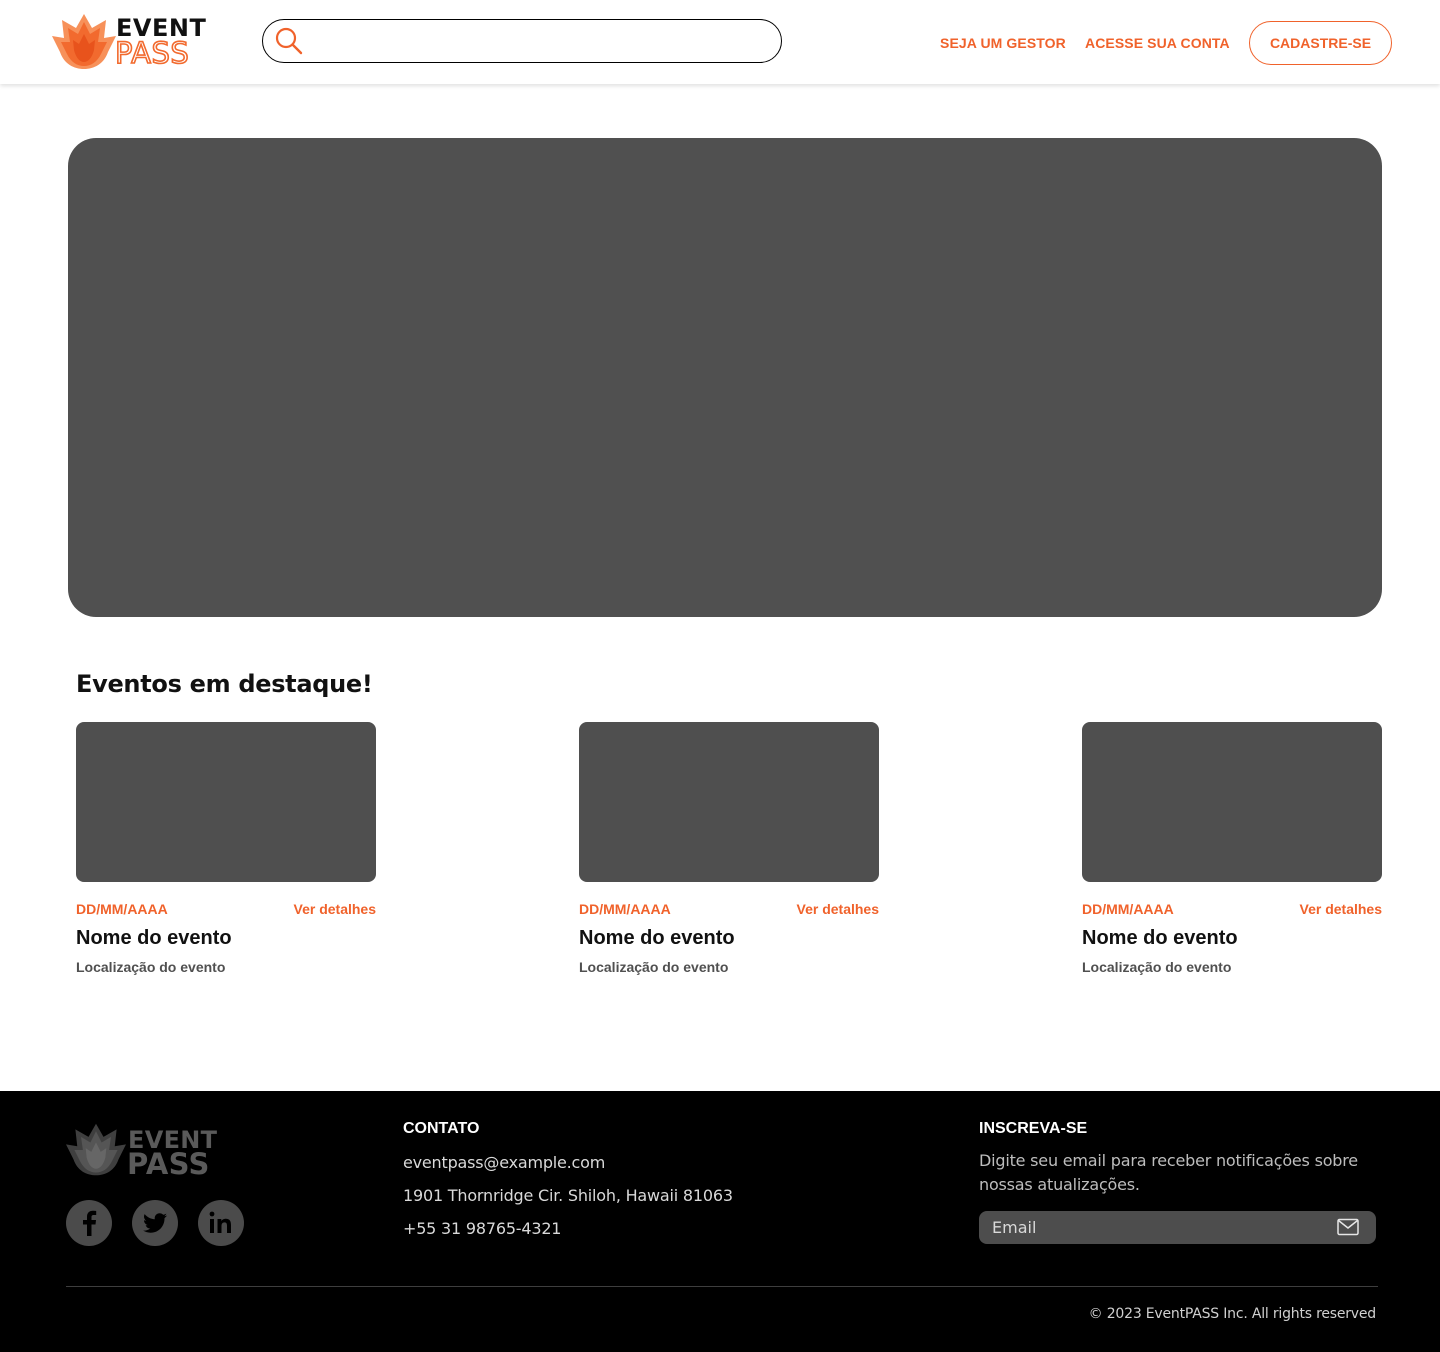  I want to click on linkedin-button, so click(221, 1223).